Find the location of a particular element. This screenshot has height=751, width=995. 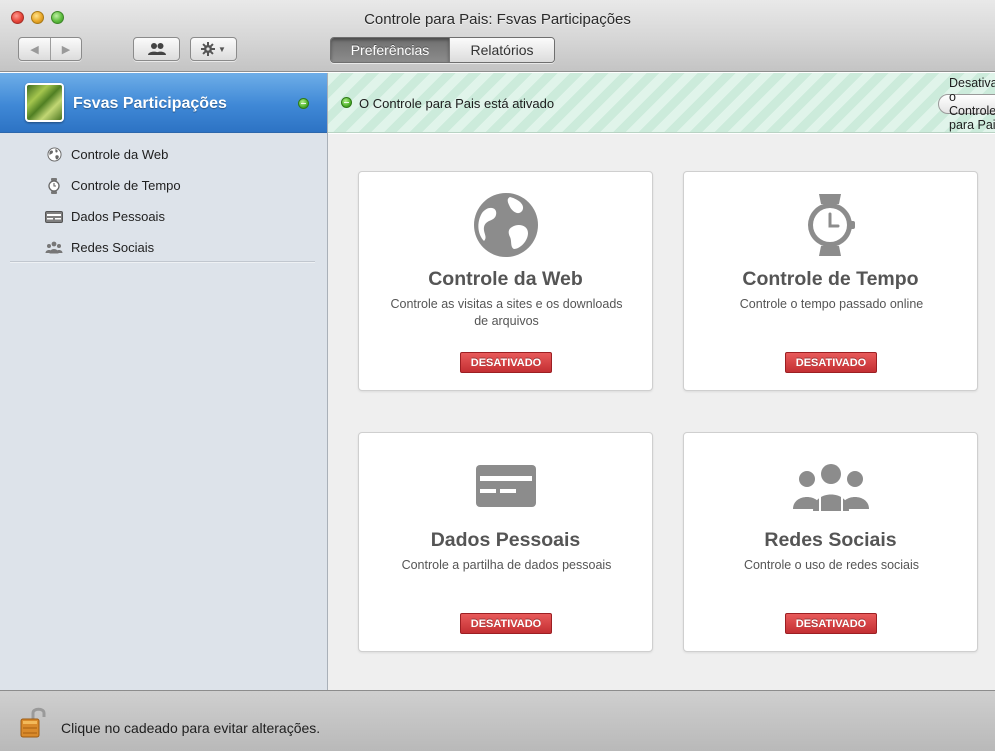

user-status-indicator is located at coordinates (303, 103).